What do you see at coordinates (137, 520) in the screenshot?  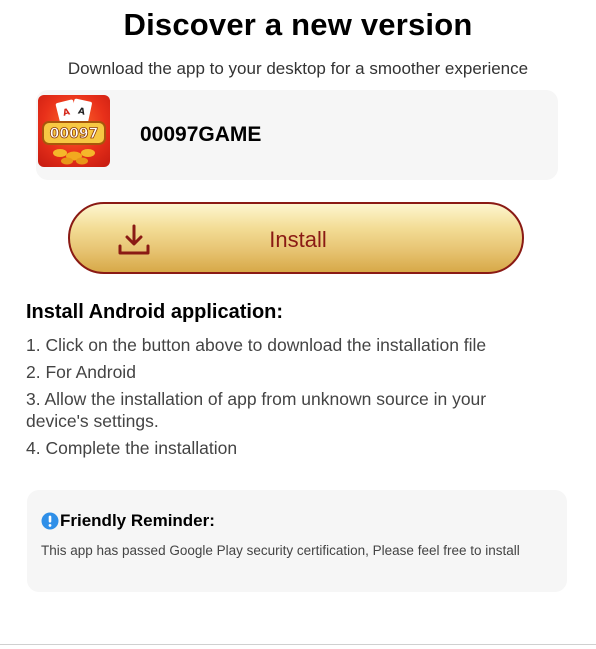 I see `reminder-title: Friendly Reminder:` at bounding box center [137, 520].